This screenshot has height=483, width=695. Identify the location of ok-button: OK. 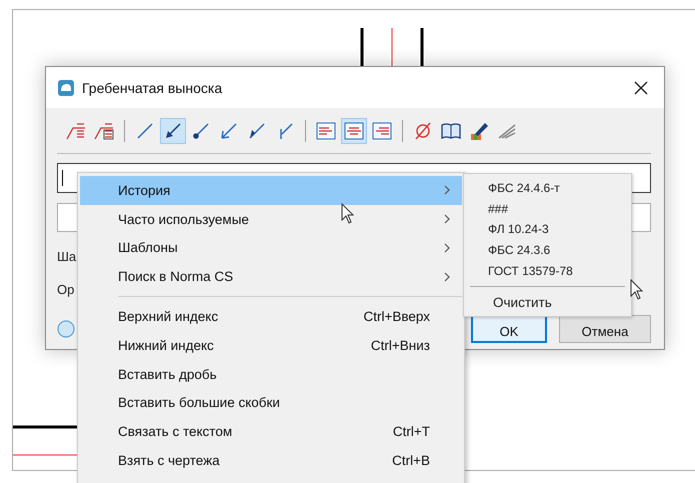
(509, 329).